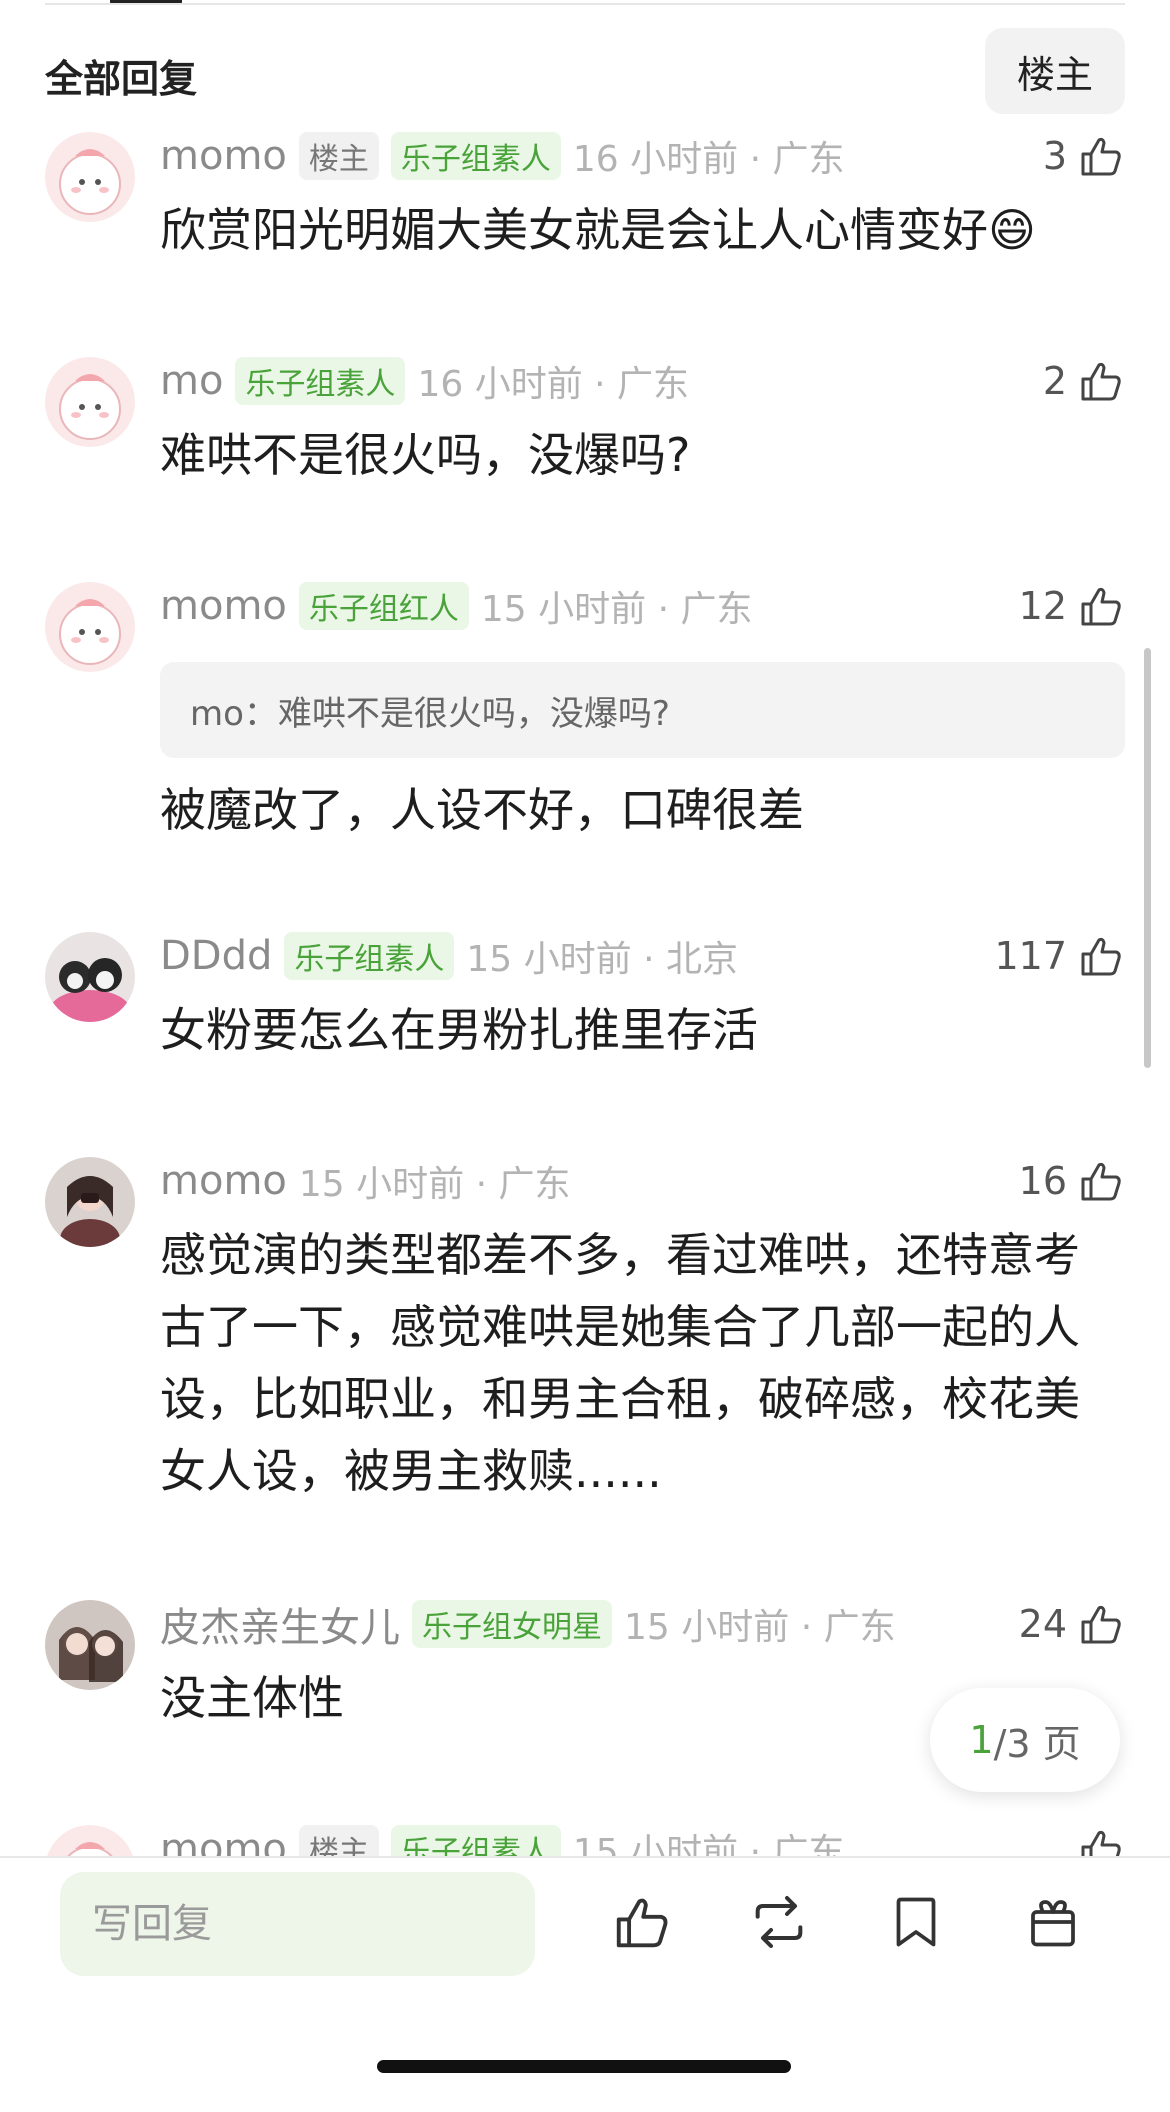  Describe the element at coordinates (642, 710) in the screenshot. I see `quoted-reply: mo：难哄不是很火吗，没爆吗?` at that location.